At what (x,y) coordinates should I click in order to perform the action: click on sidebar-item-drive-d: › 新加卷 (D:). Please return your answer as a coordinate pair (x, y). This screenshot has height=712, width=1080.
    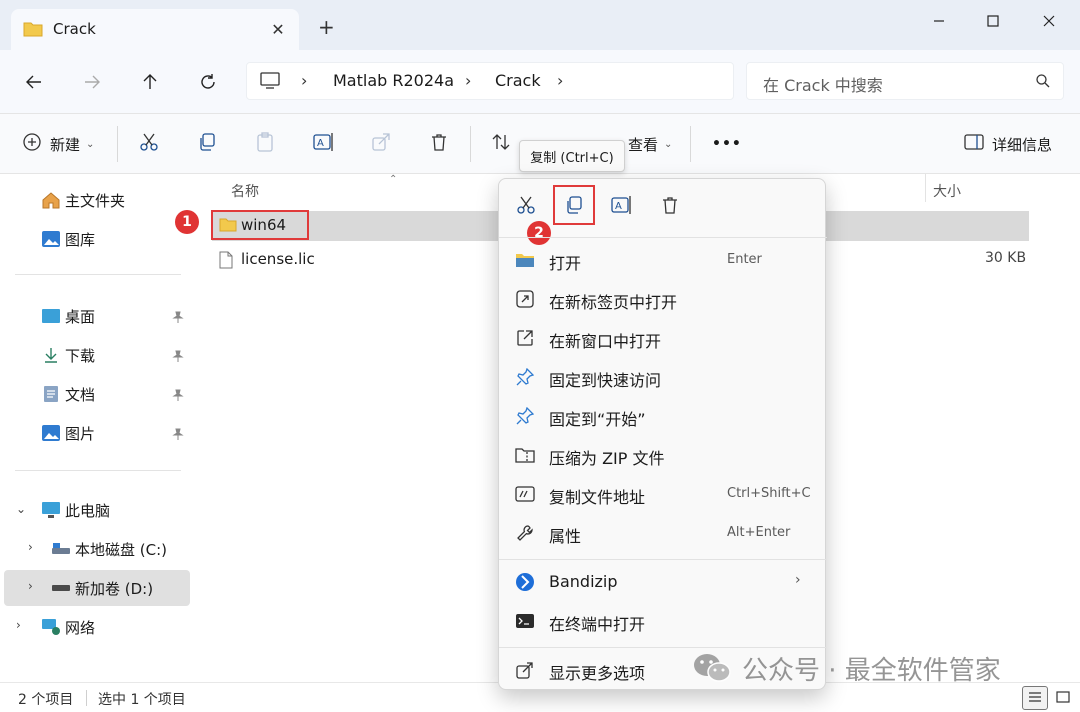
    Looking at the image, I should click on (97, 588).